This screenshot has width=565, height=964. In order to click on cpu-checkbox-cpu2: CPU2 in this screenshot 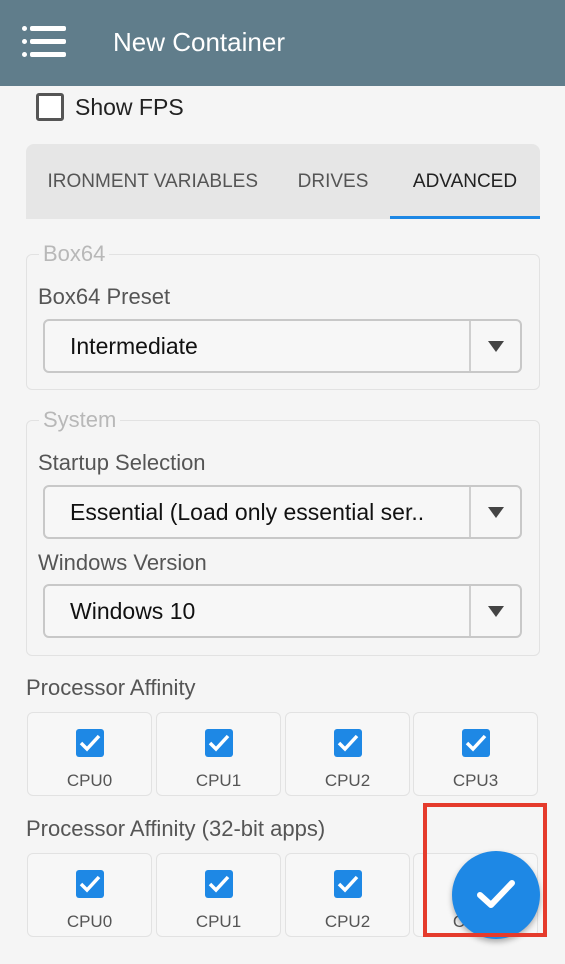, I will do `click(347, 754)`.